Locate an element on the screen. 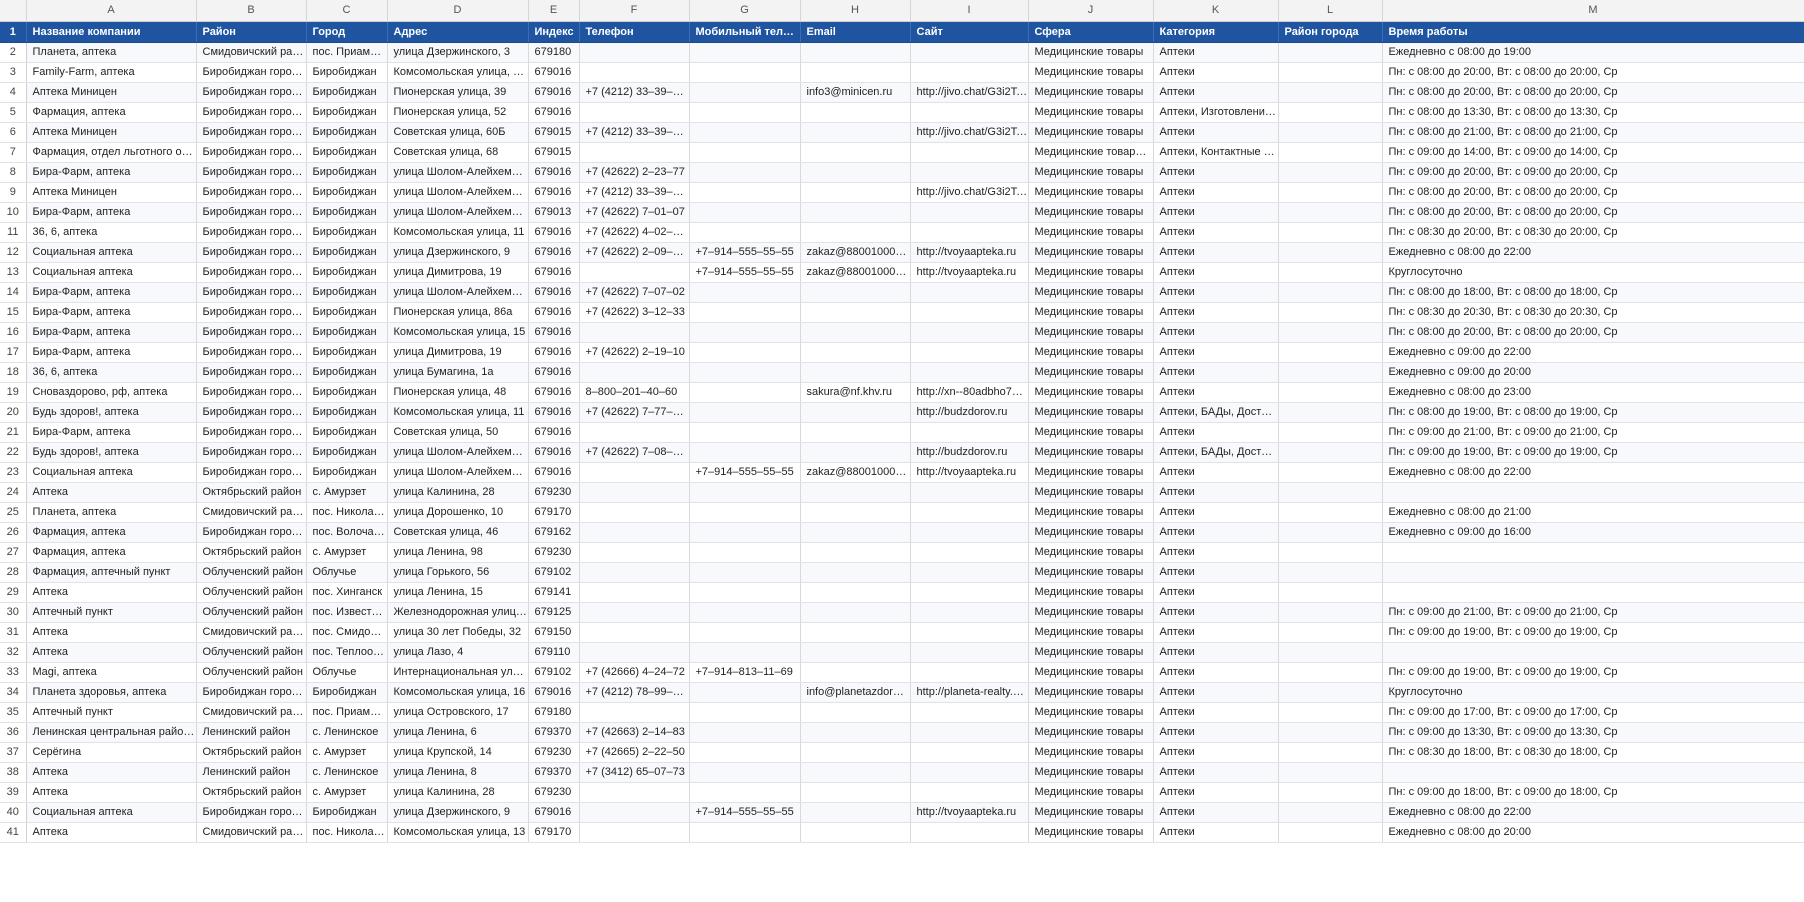 This screenshot has height=902, width=1804. row-number: 32 is located at coordinates (13, 652).